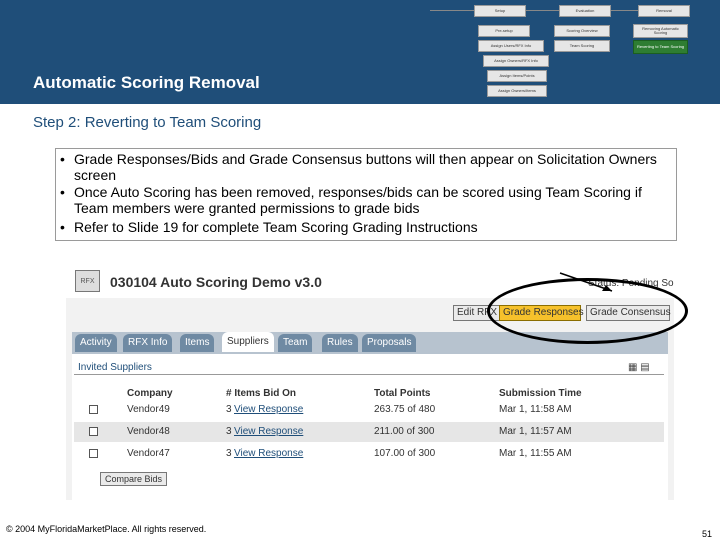 The width and height of the screenshot is (720, 540). I want to click on flow-box-scoring-overview: Scoring Overview, so click(582, 31).